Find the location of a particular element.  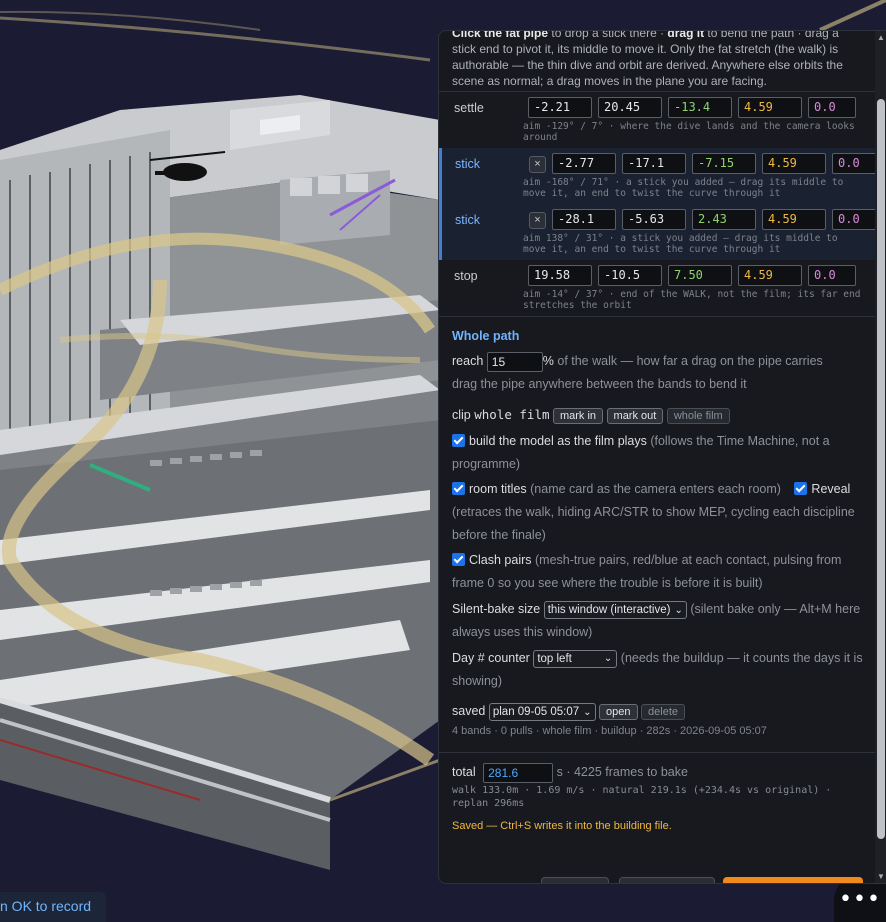

clip-label: clip is located at coordinates (463, 415).